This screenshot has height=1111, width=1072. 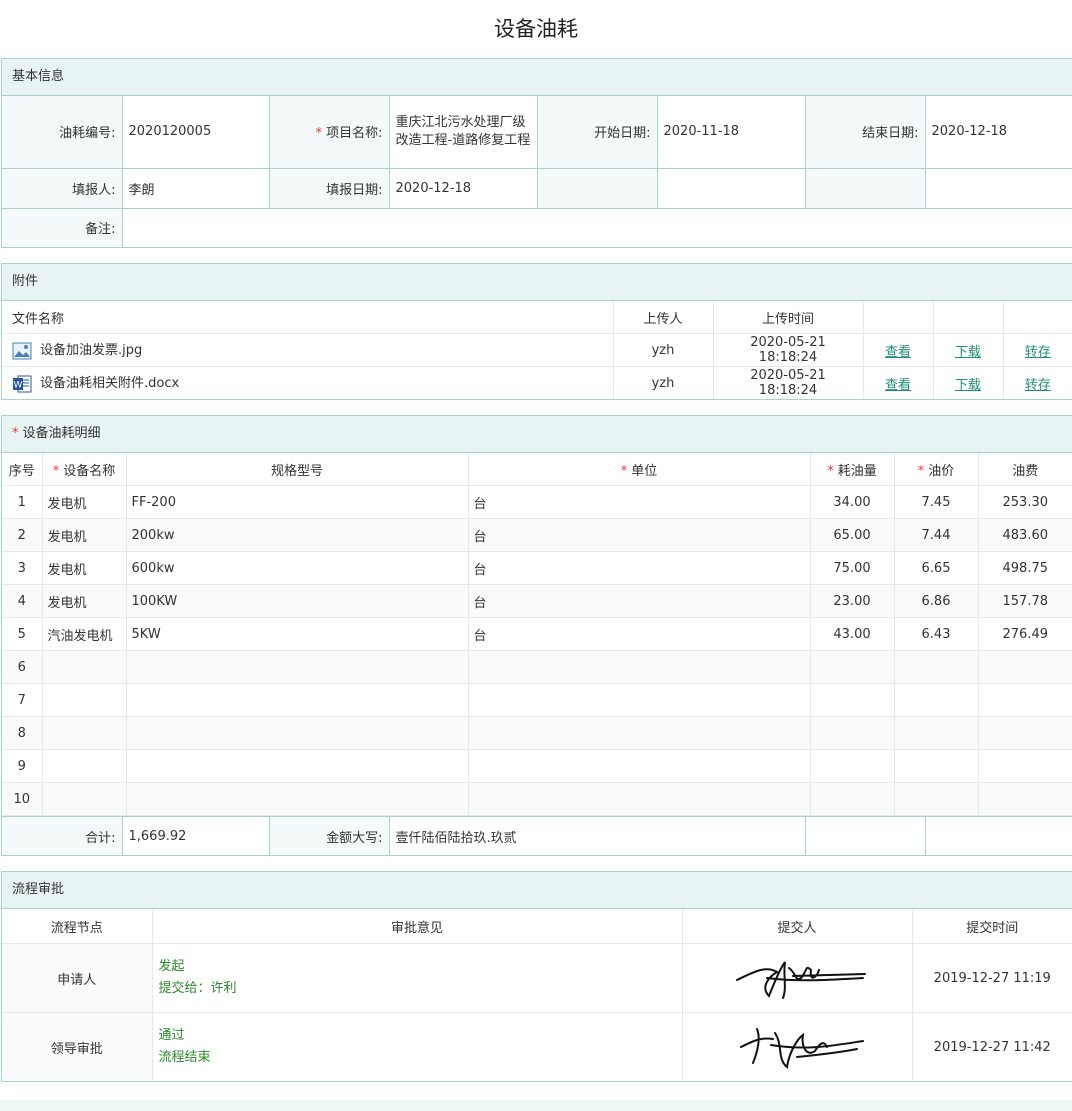 I want to click on fuel-price: 7.45, so click(x=936, y=502).